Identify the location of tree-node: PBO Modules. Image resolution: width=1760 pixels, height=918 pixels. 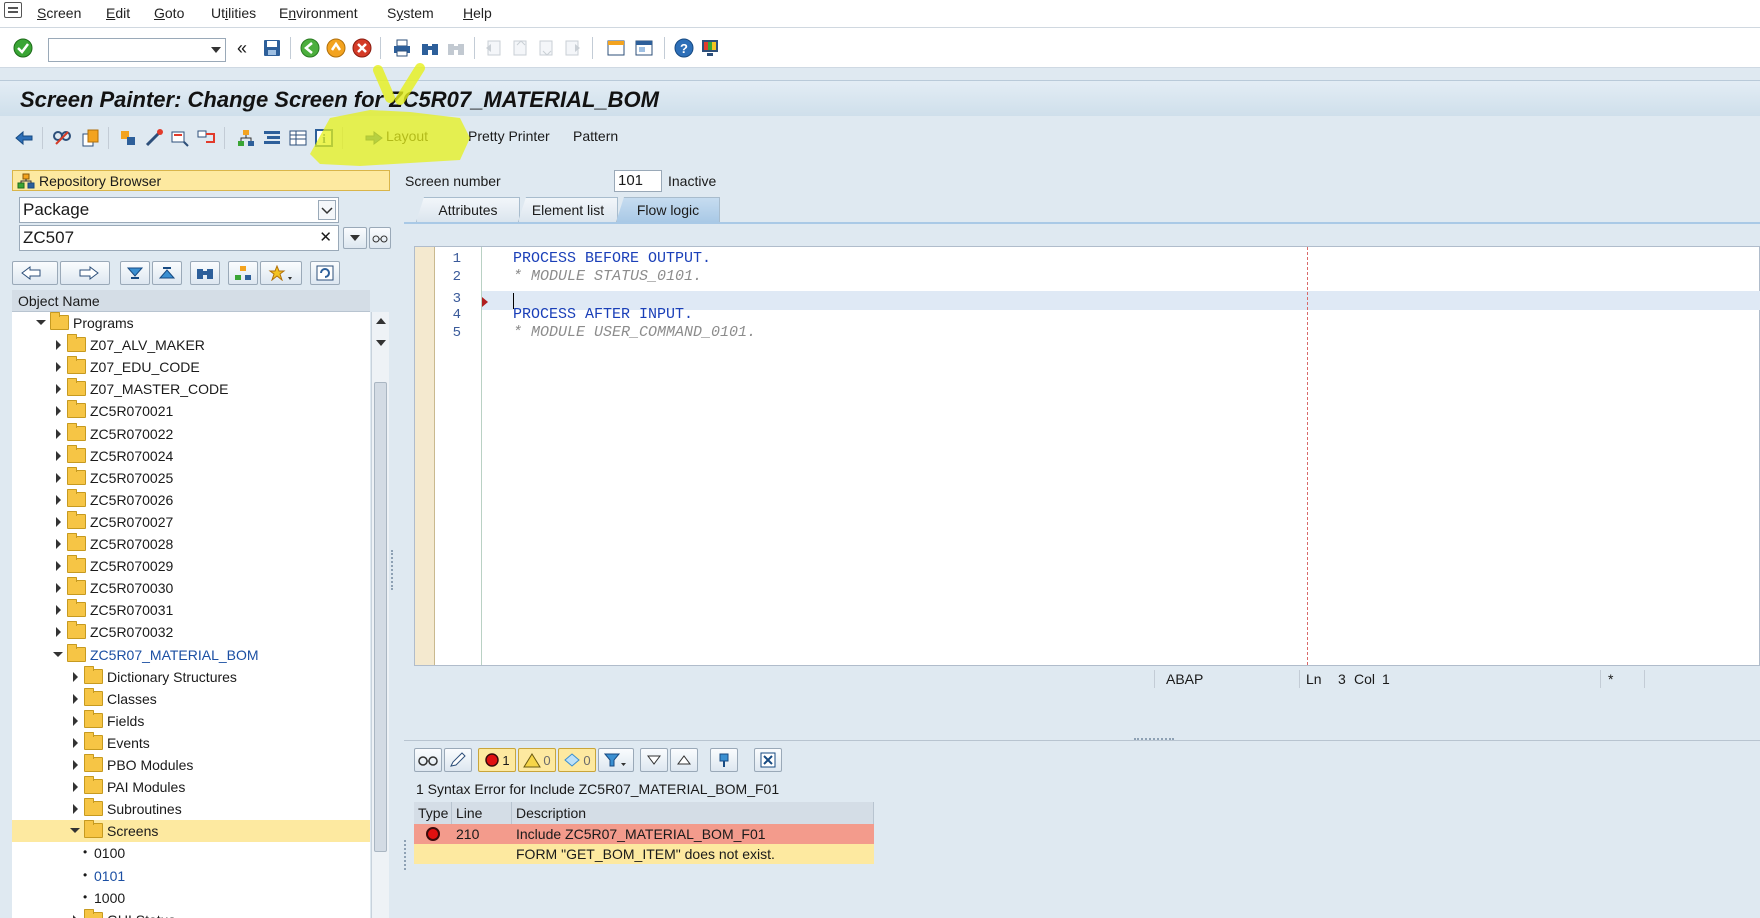
(191, 765).